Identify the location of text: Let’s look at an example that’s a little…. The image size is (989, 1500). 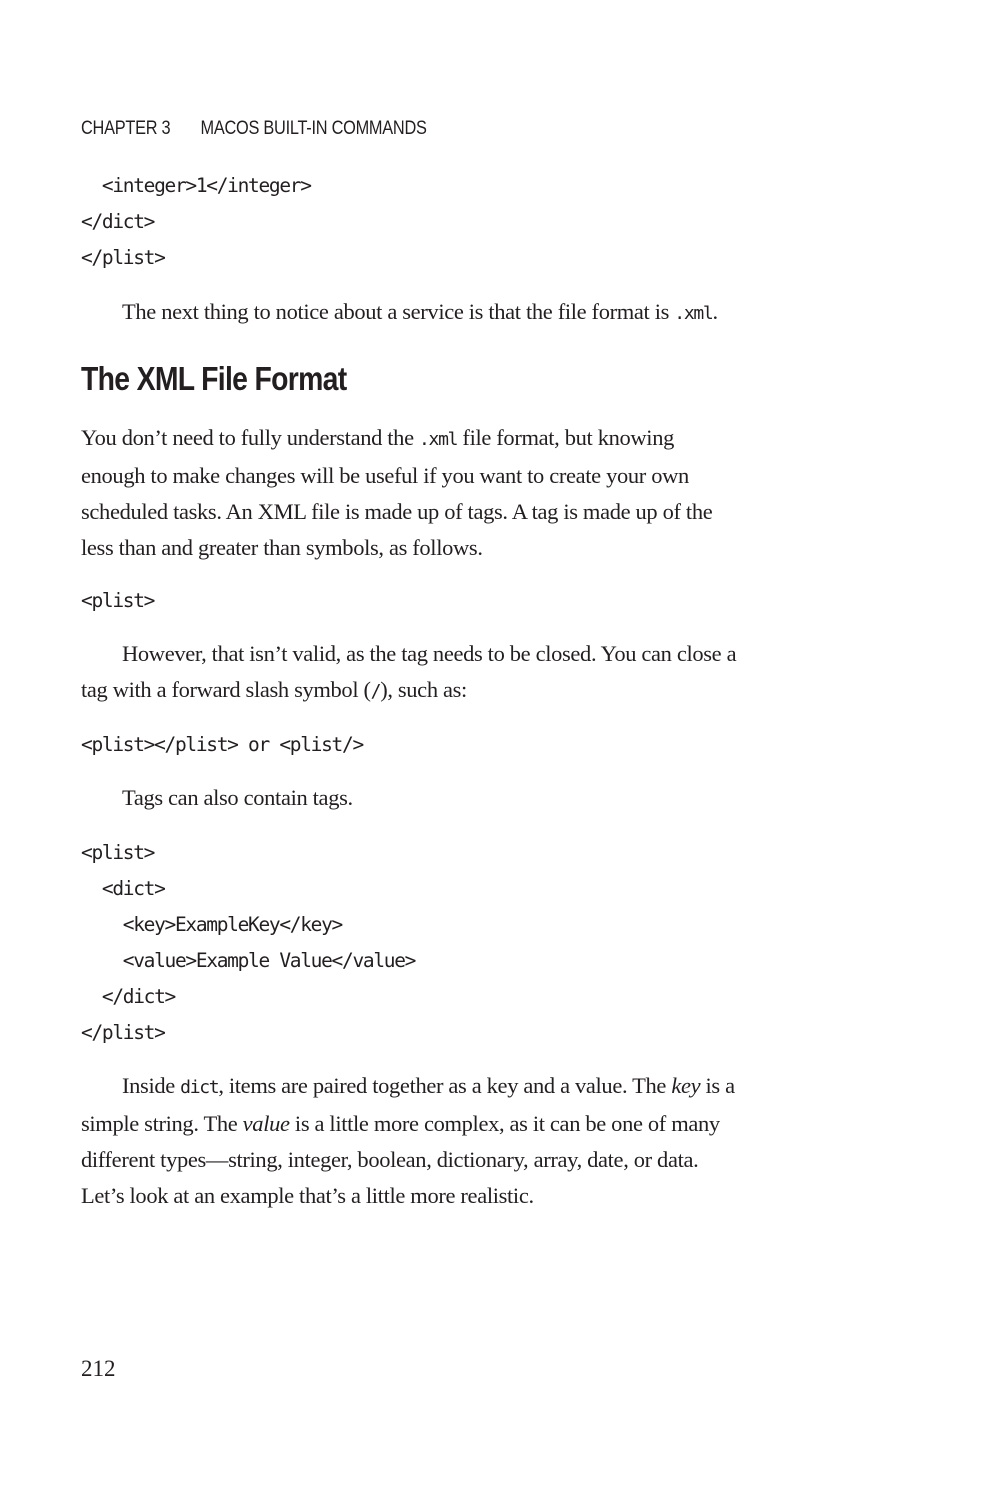
(307, 1195).